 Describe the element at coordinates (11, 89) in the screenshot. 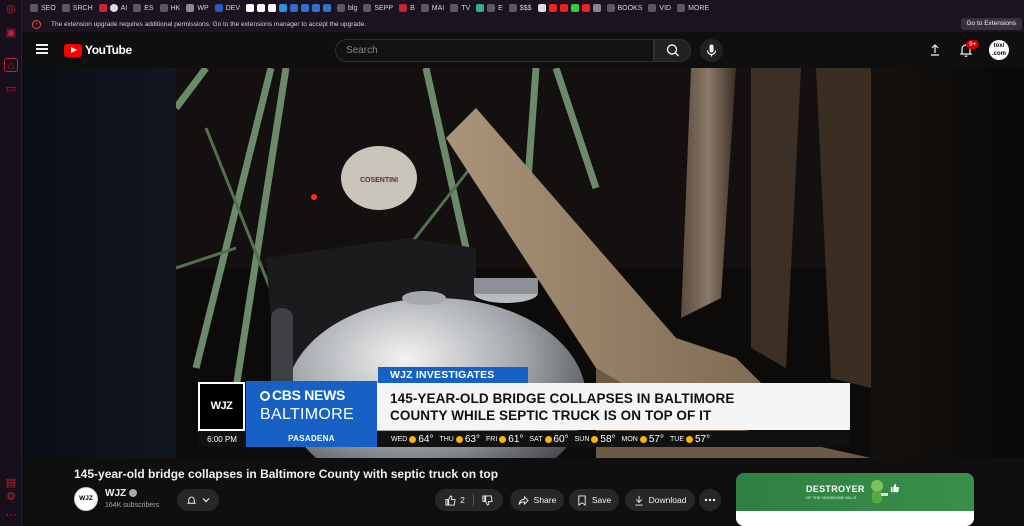

I see `game-icon: ▭` at that location.